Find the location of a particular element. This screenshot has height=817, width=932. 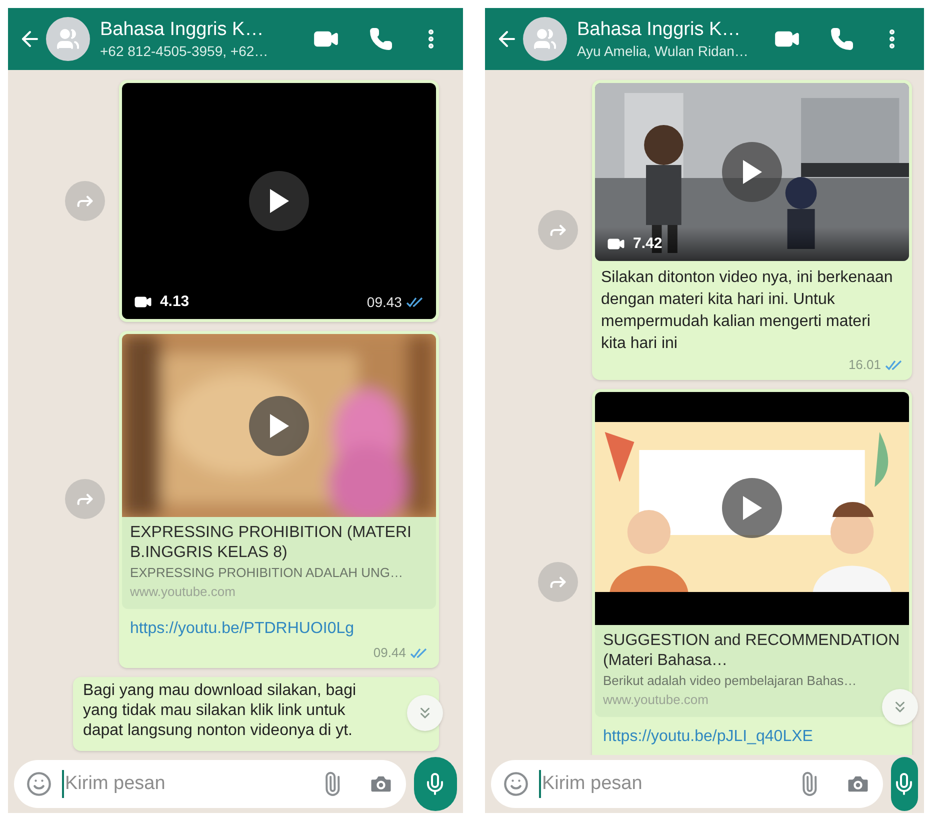

video-duration: 7.42 is located at coordinates (647, 244).